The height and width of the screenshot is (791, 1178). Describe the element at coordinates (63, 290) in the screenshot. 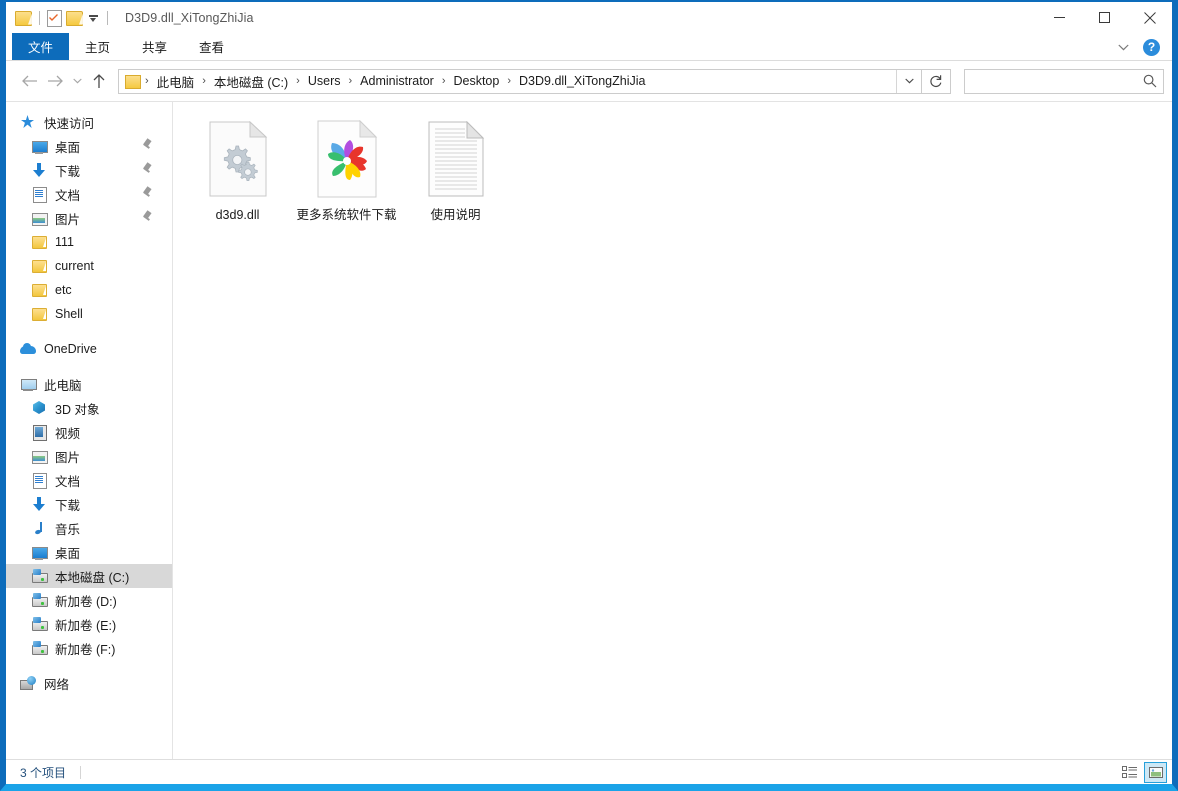

I see `sidebar-item-label: etc` at that location.